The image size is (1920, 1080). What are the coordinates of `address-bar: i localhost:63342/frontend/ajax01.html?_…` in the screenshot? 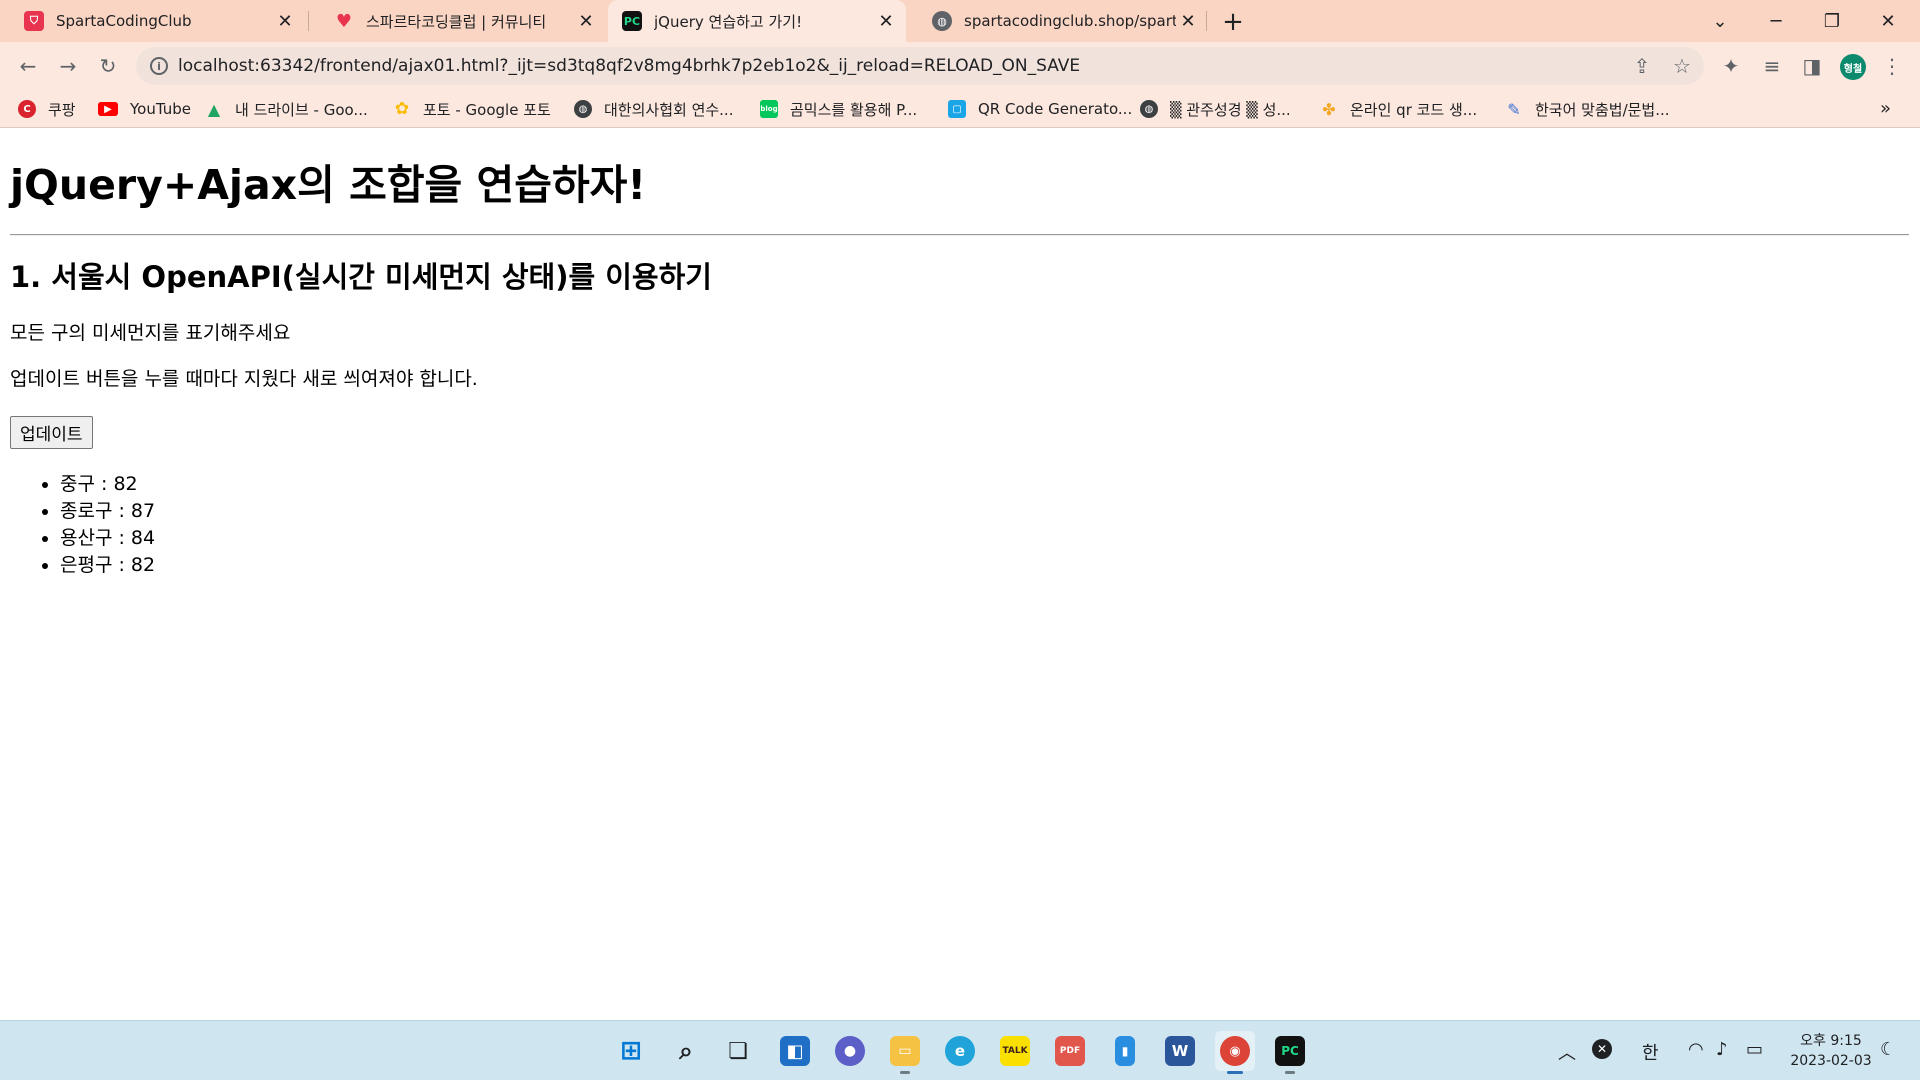 It's located at (920, 66).